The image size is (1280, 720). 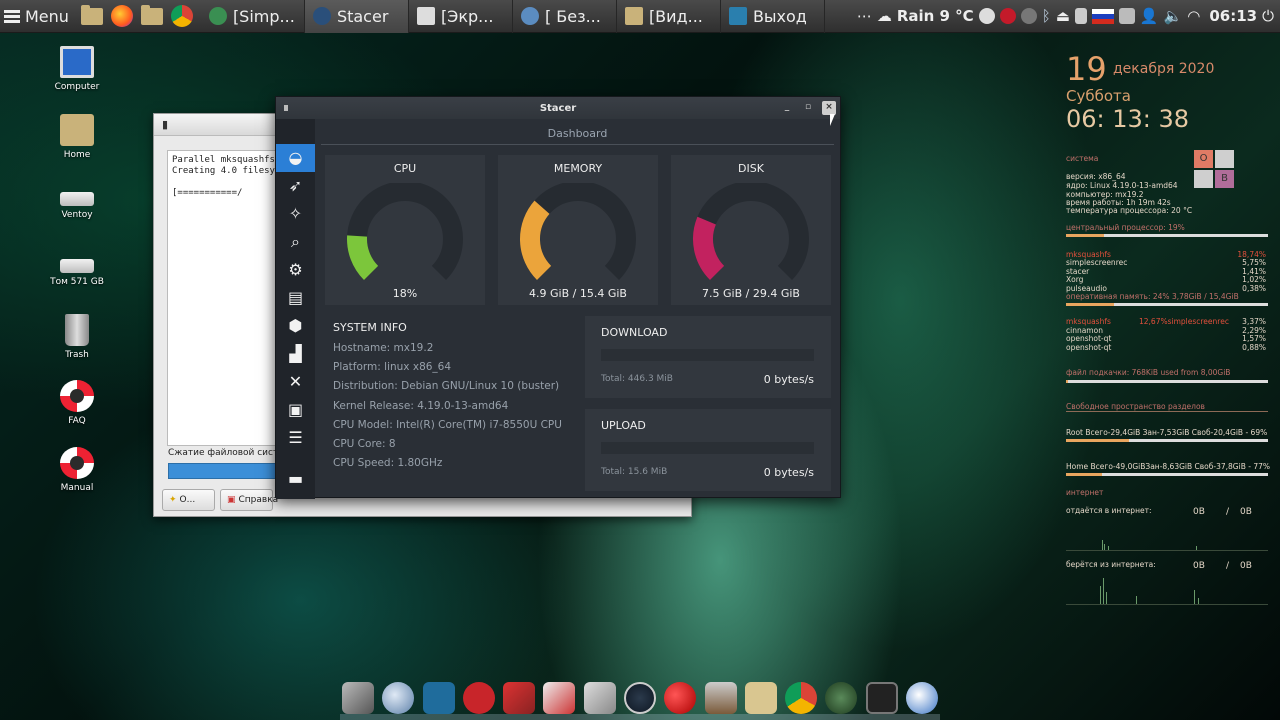 I want to click on launcher-files, so click(x=92, y=16).